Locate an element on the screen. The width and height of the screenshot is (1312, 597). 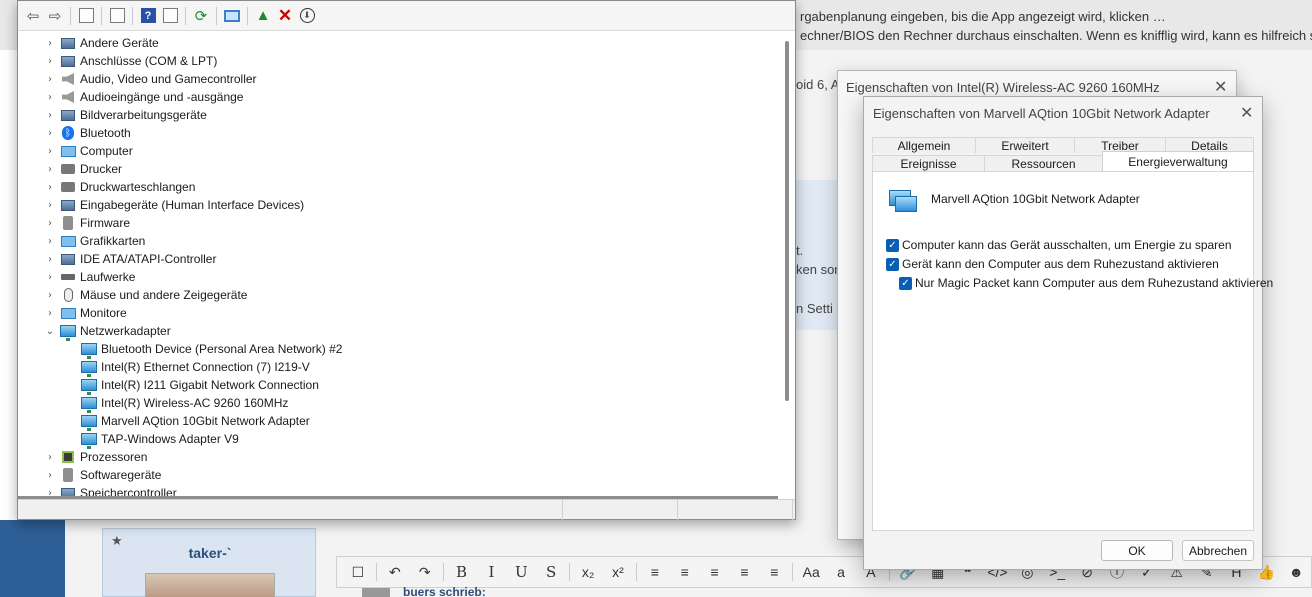
indent-icon: ≡ is located at coordinates (745, 572).